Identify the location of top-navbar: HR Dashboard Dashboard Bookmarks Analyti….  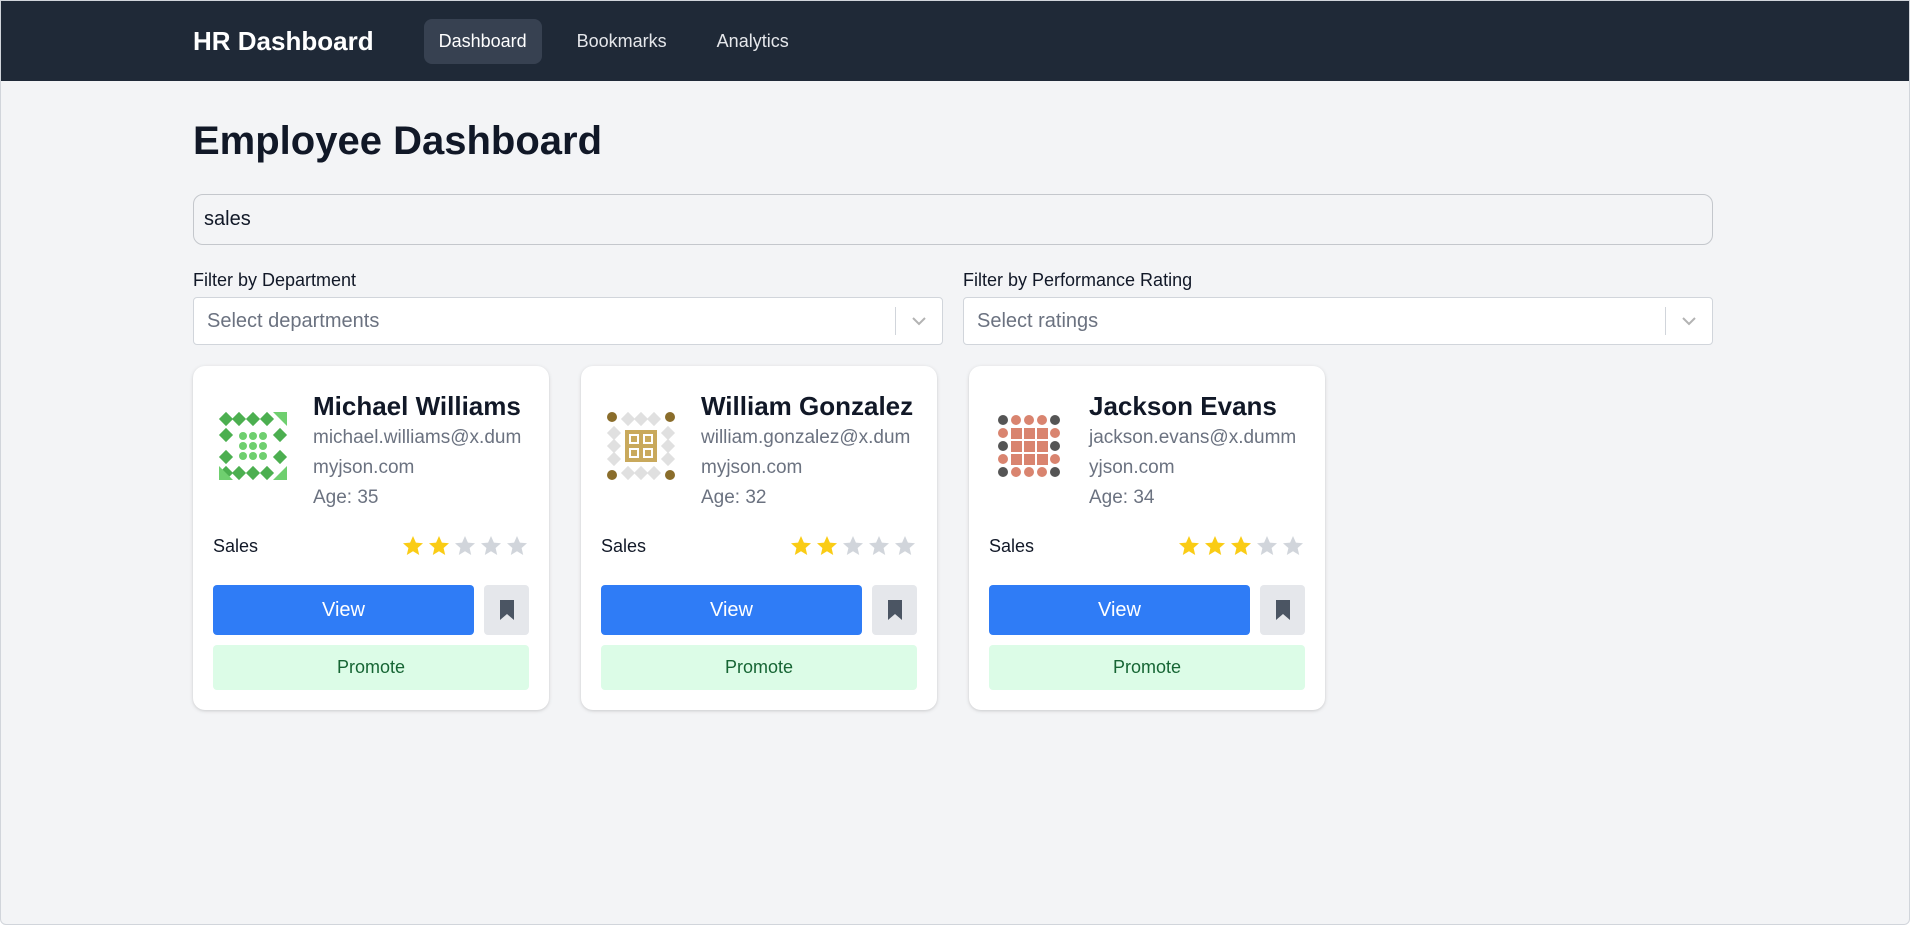
(955, 41).